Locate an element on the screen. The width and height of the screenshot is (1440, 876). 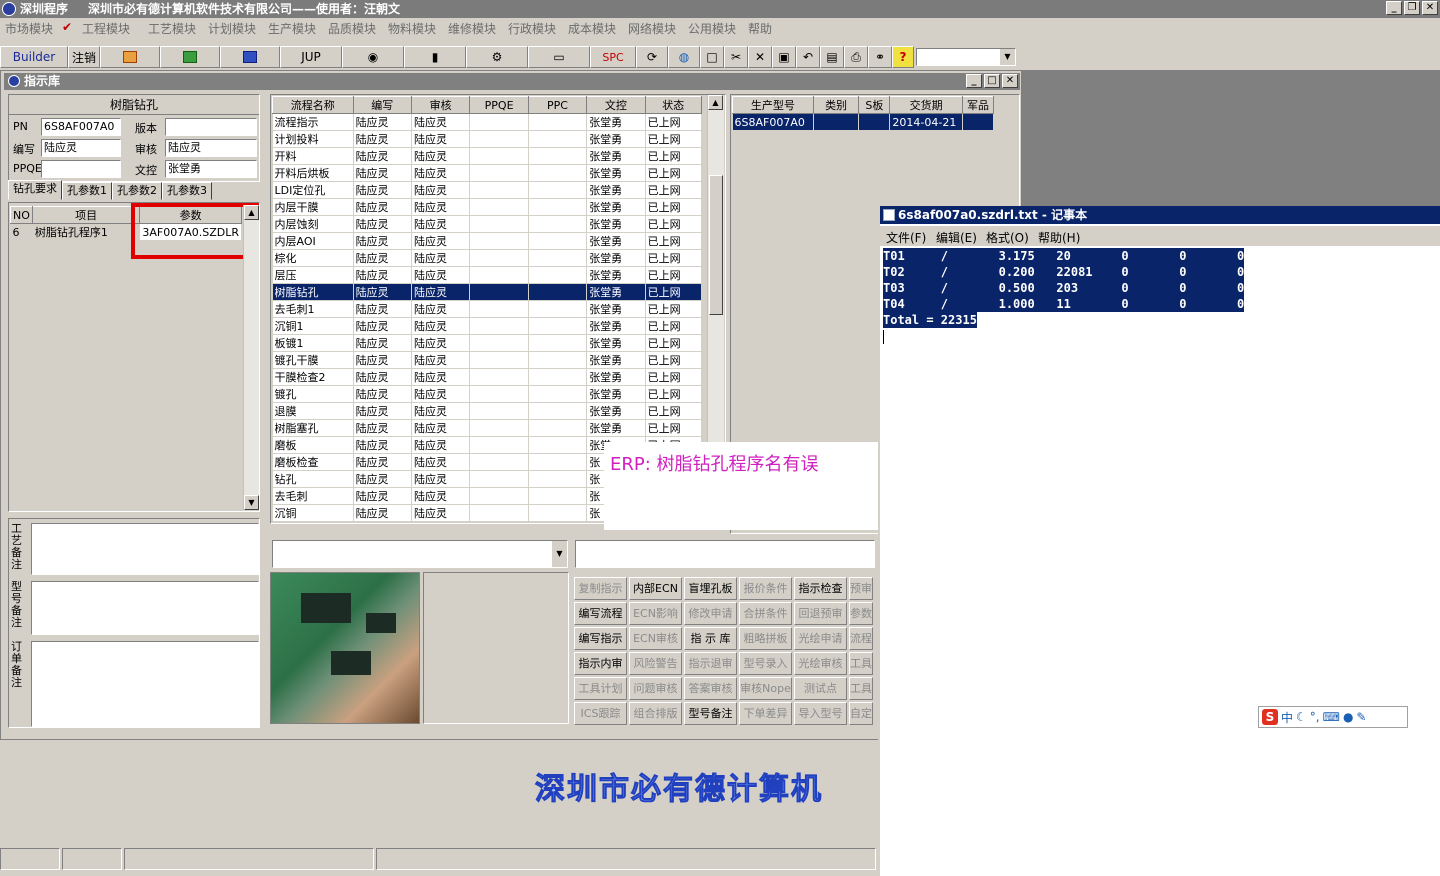
notepad-menu-item: 编辑(E) is located at coordinates (956, 237).